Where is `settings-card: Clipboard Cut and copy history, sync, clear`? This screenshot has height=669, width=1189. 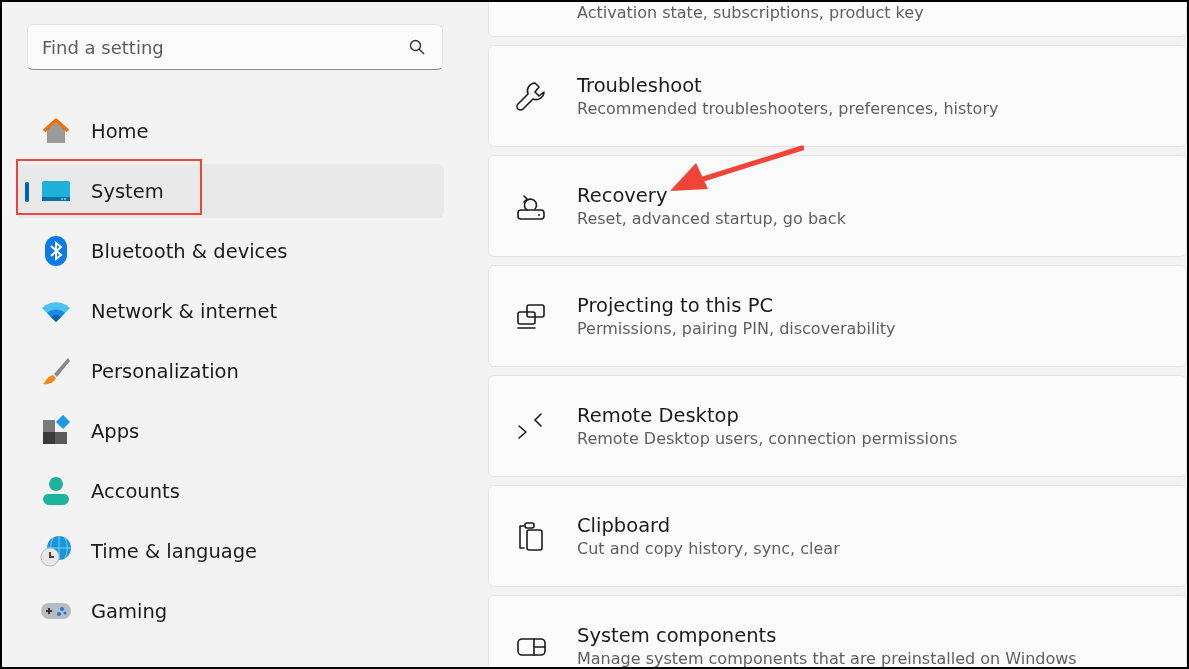
settings-card: Clipboard Cut and copy history, sync, clear is located at coordinates (837, 536).